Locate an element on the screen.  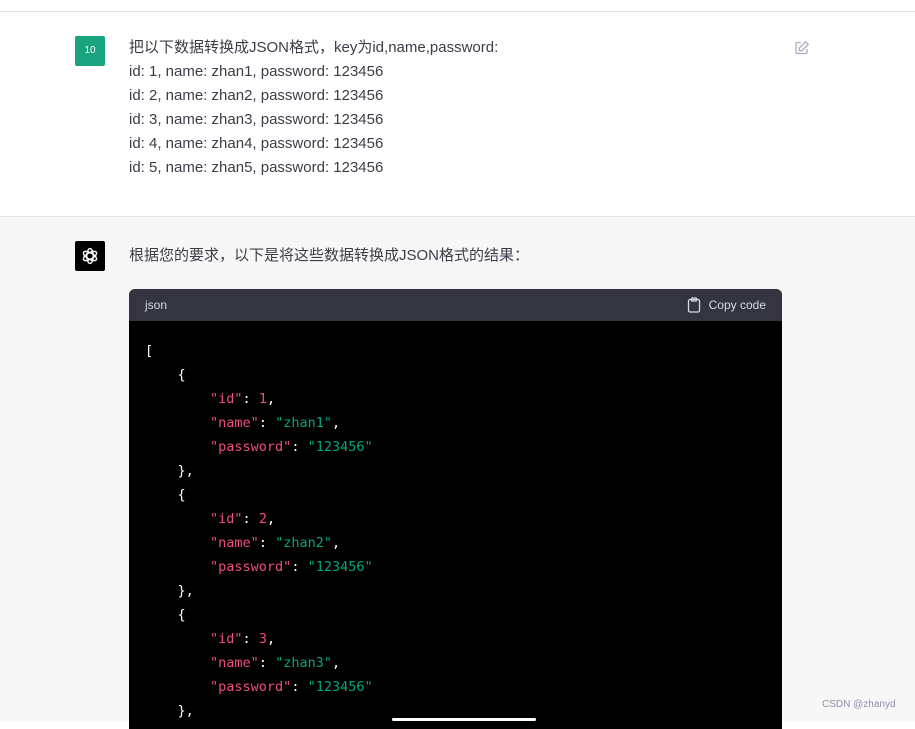
json-string: "zhan1" is located at coordinates (303, 423).